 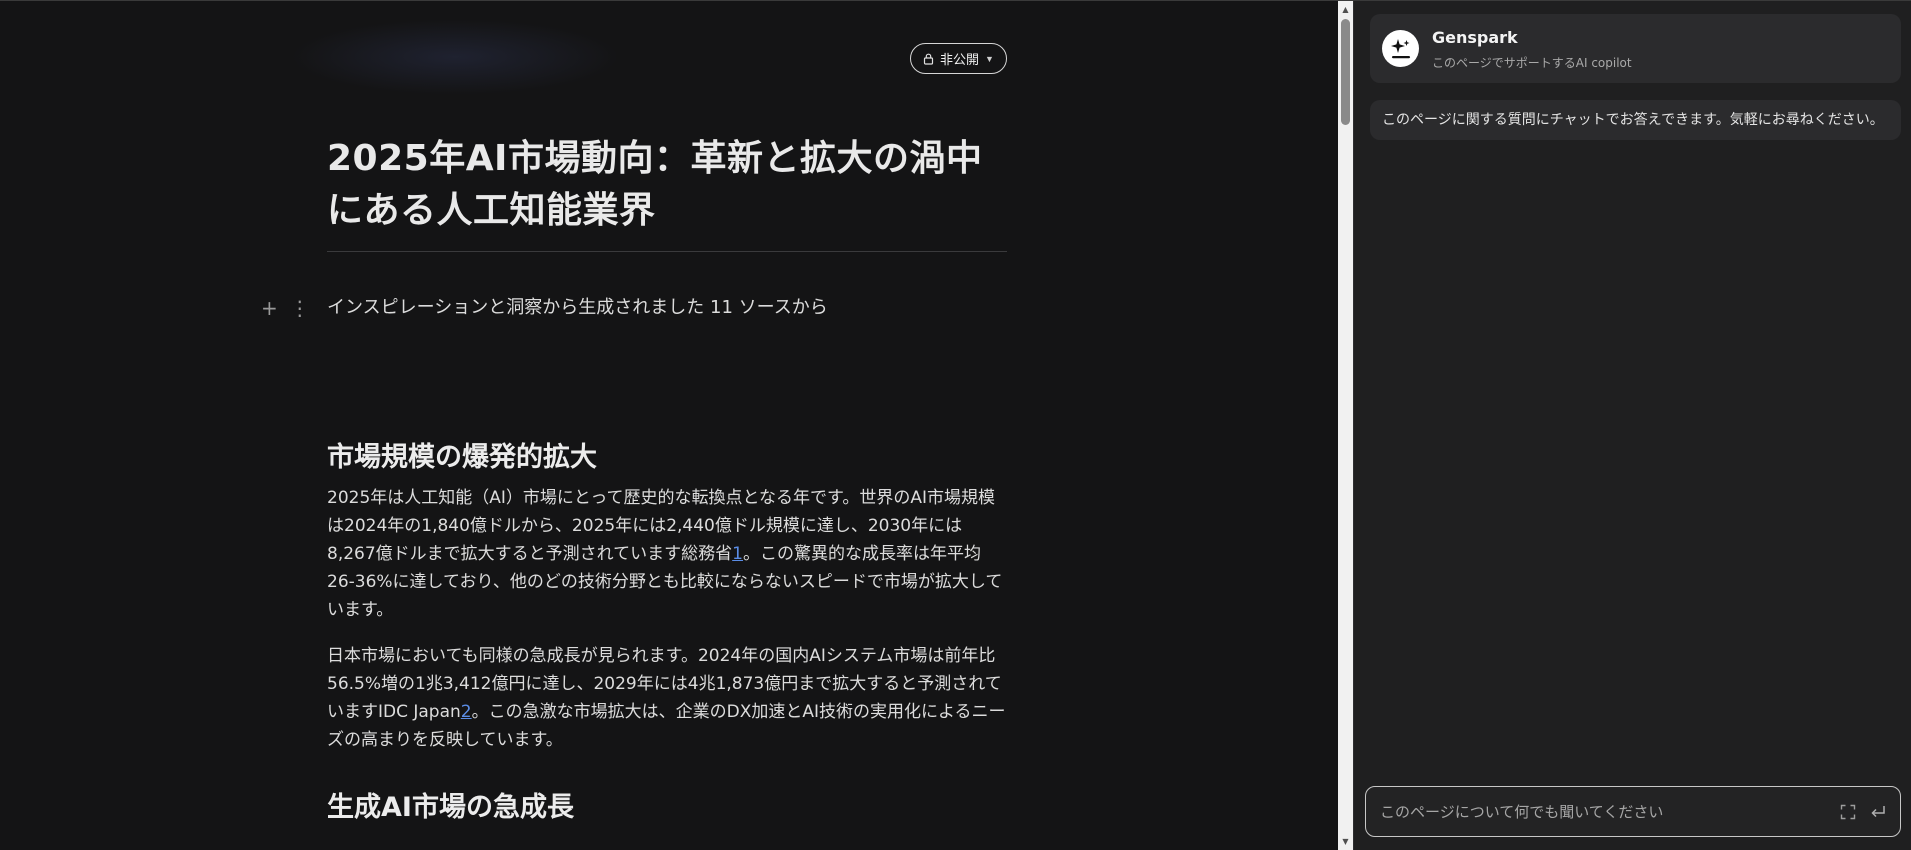 What do you see at coordinates (1345, 72) in the screenshot?
I see `scroll-thumb` at bounding box center [1345, 72].